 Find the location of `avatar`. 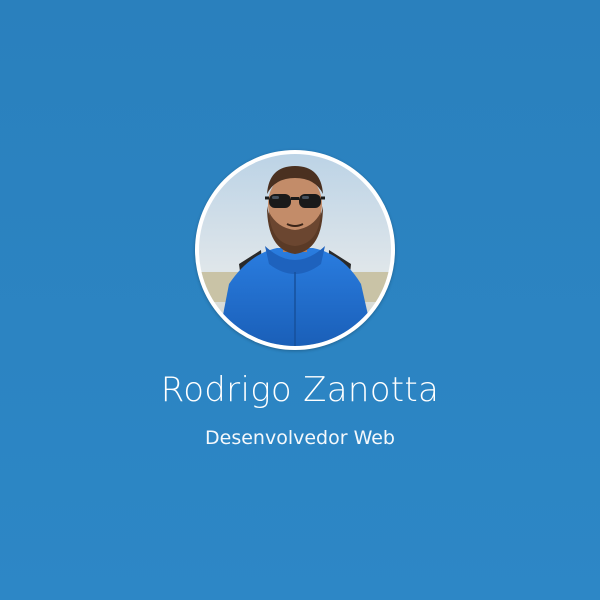

avatar is located at coordinates (295, 250).